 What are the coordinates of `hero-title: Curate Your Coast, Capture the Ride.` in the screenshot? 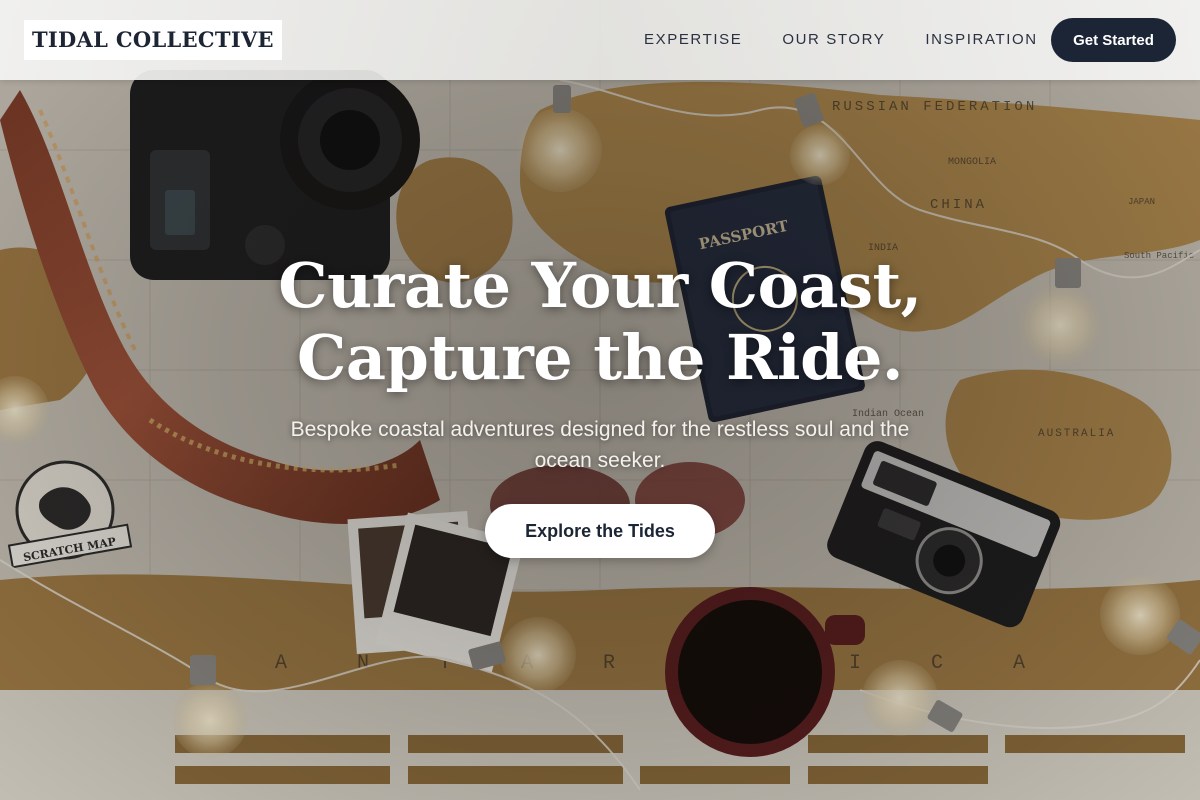 It's located at (600, 322).